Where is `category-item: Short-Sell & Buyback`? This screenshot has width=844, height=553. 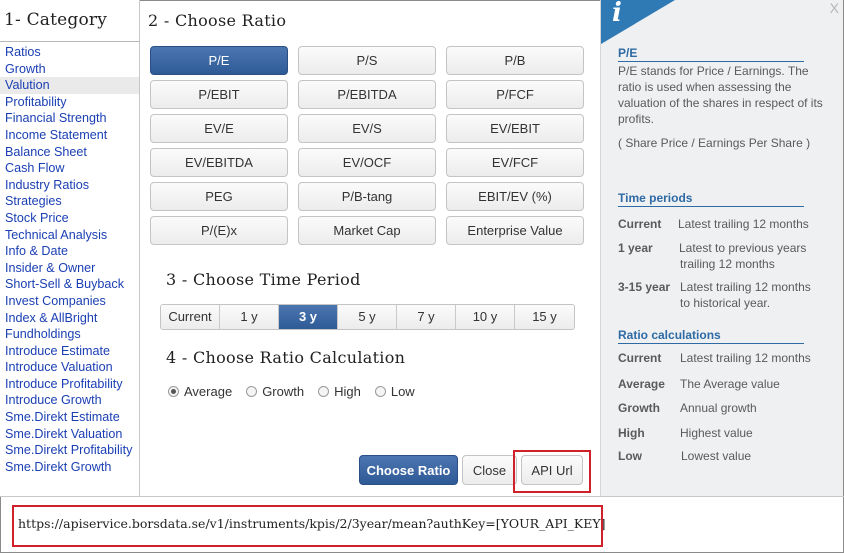 category-item: Short-Sell & Buyback is located at coordinates (69, 284).